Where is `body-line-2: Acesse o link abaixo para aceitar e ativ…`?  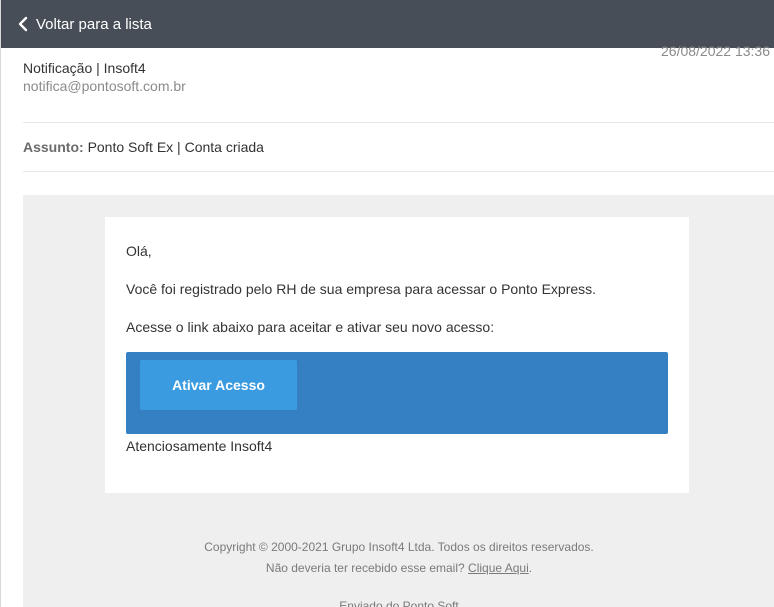 body-line-2: Acesse o link abaixo para aceitar e ativ… is located at coordinates (310, 327).